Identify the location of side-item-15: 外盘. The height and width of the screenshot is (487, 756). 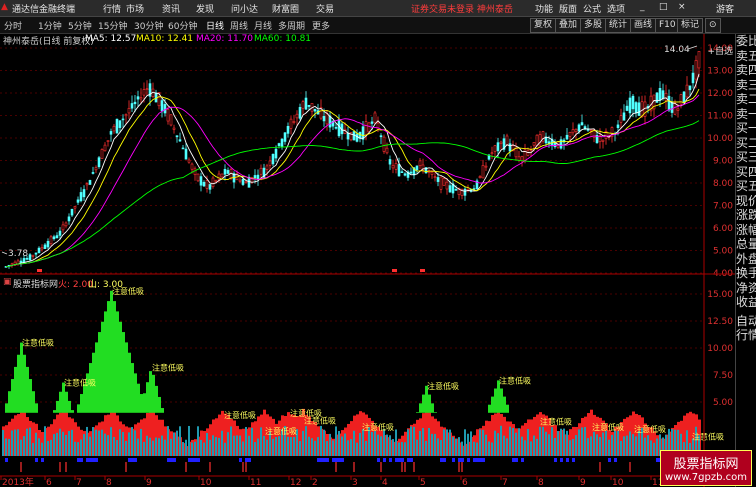
(746, 259).